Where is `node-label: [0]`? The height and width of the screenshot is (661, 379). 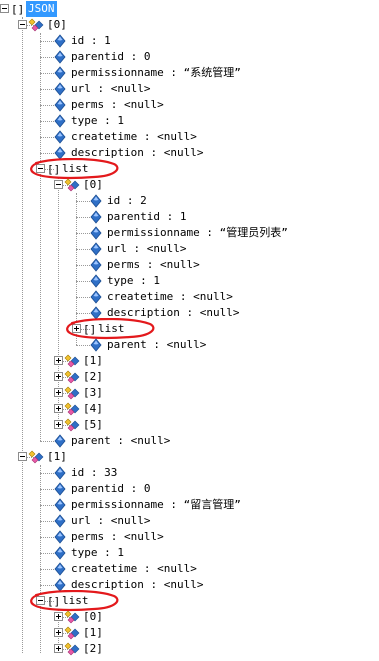 node-label: [0] is located at coordinates (93, 184).